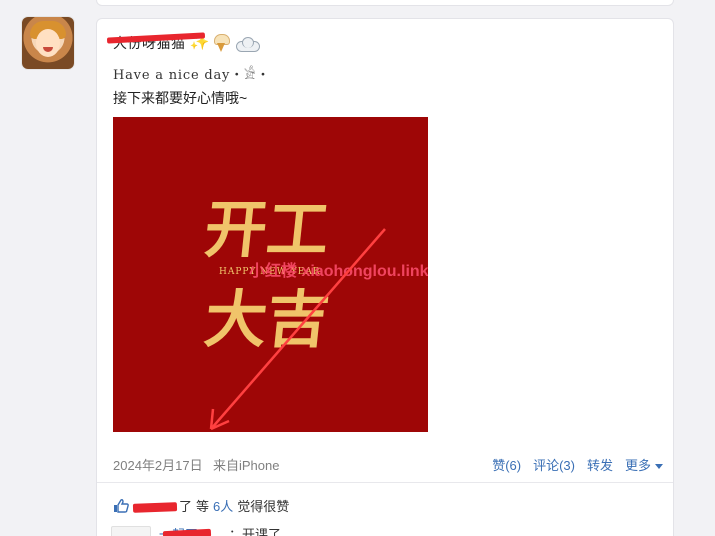 The width and height of the screenshot is (715, 536). Describe the element at coordinates (48, 43) in the screenshot. I see `user-avatar` at that location.